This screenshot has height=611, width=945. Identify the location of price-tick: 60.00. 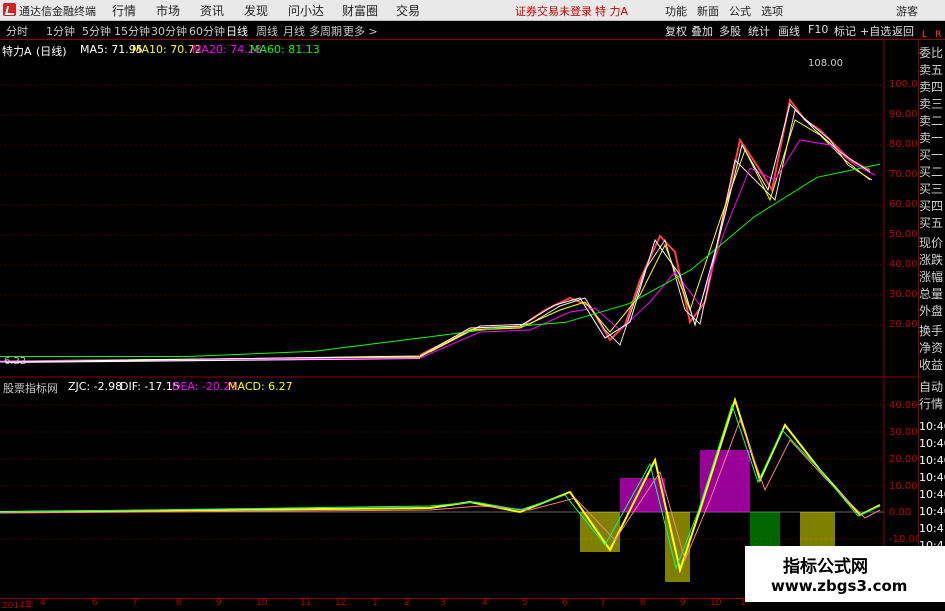
(903, 204).